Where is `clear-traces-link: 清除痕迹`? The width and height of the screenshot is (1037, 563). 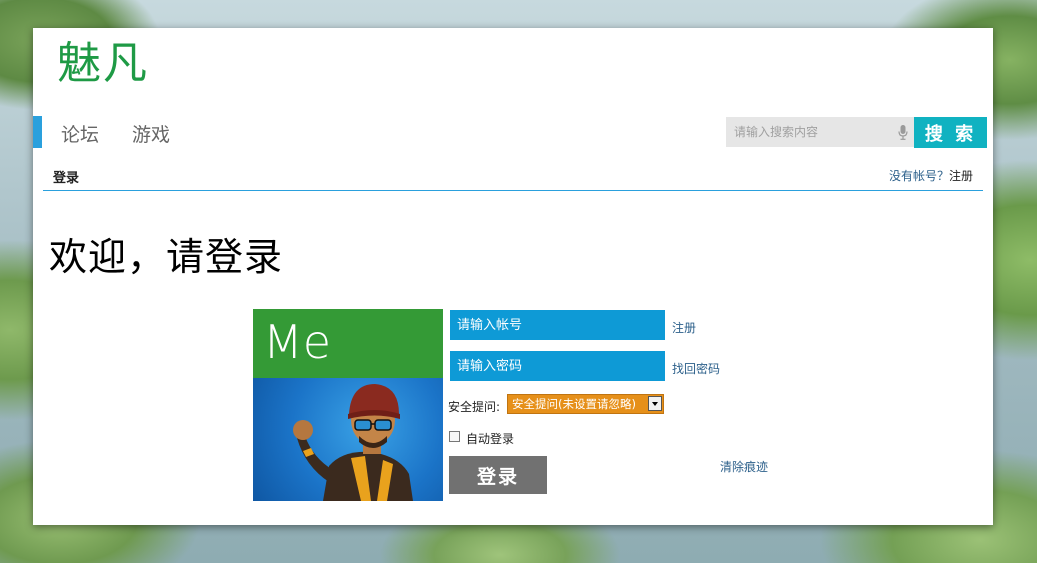
clear-traces-link: 清除痕迹 is located at coordinates (744, 466).